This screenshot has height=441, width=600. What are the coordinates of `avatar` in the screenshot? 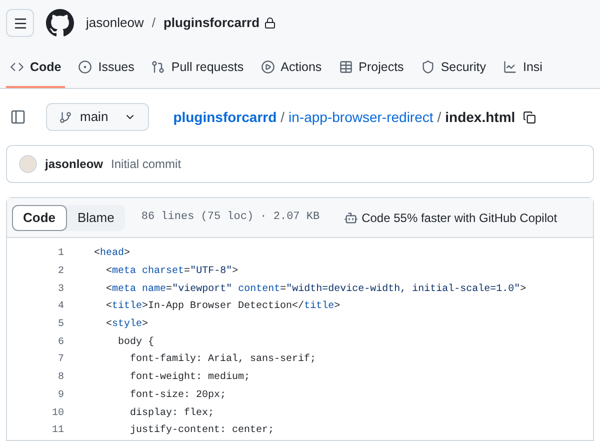 It's located at (28, 164).